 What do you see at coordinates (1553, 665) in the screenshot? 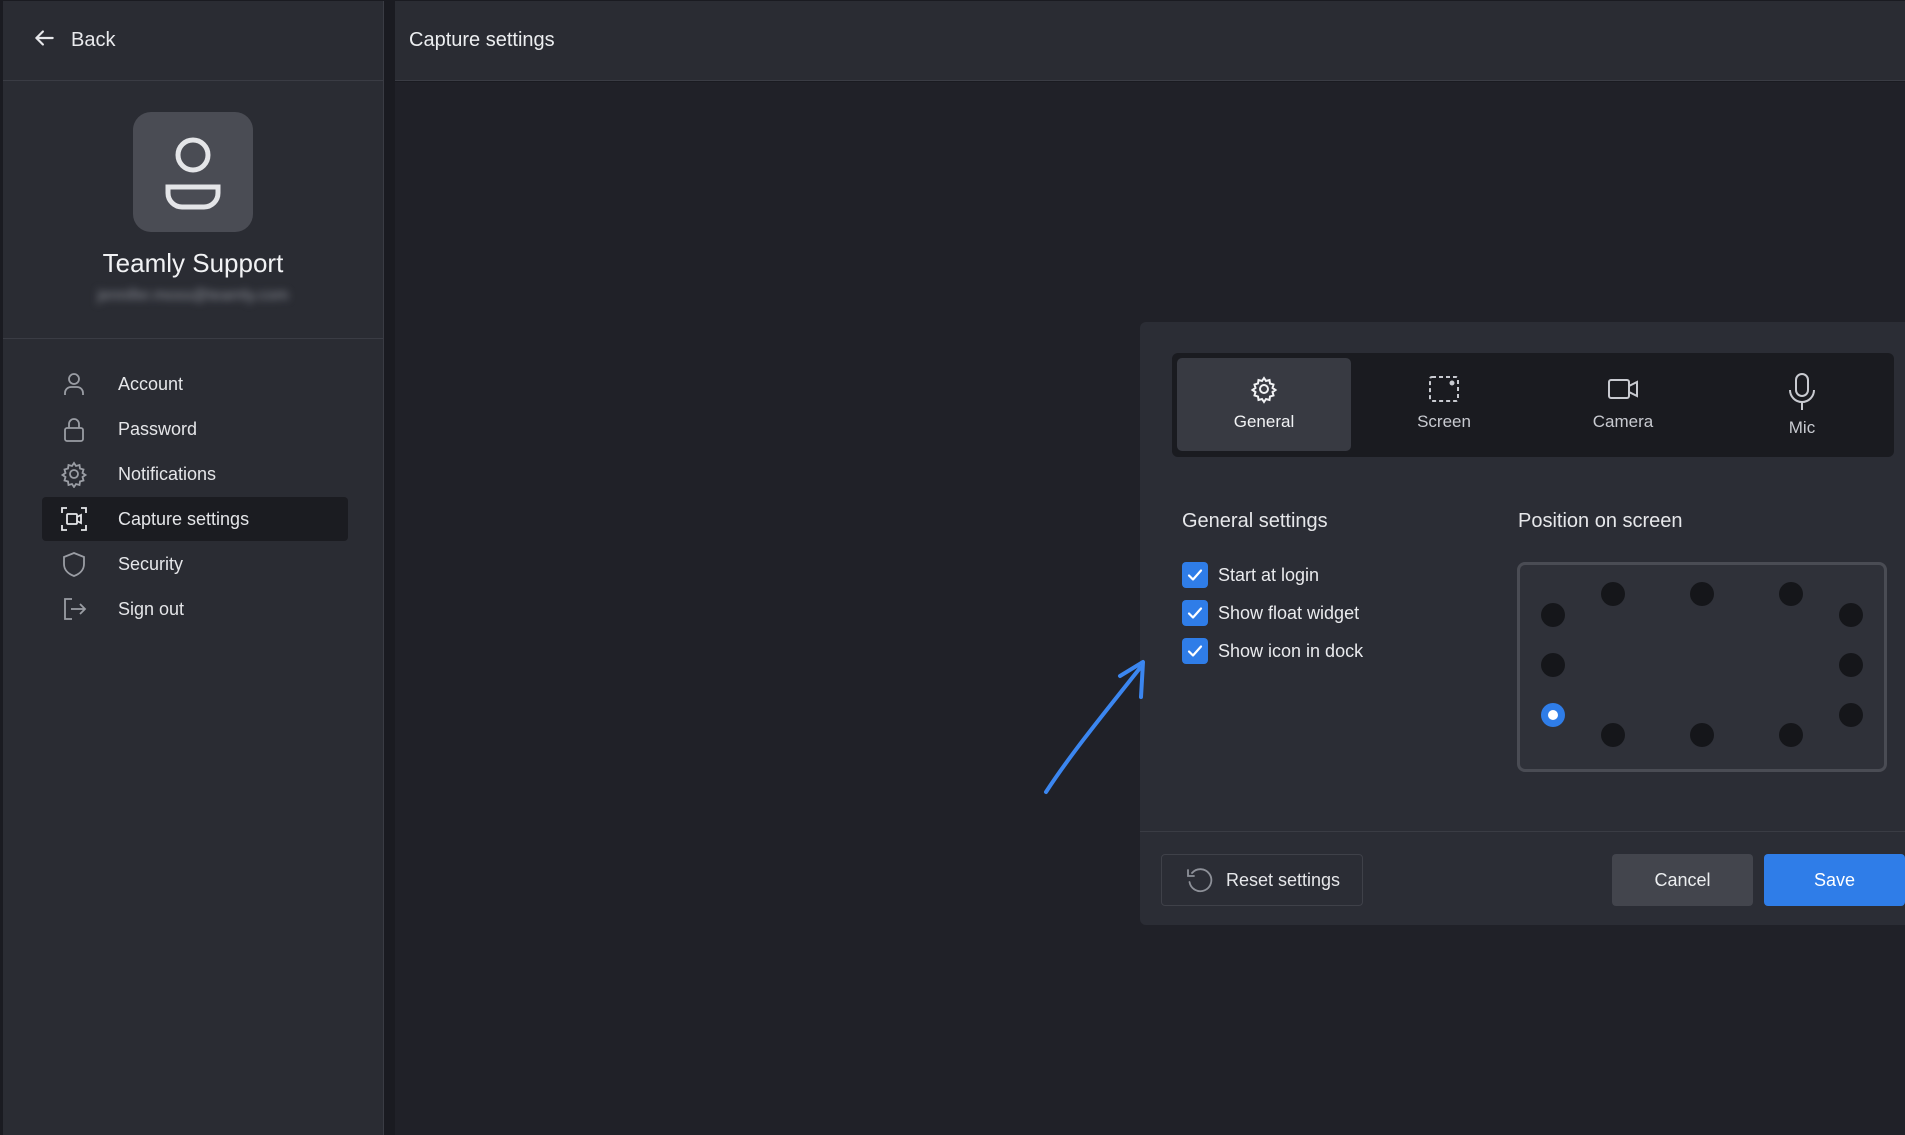
I see `position-left-middle` at bounding box center [1553, 665].